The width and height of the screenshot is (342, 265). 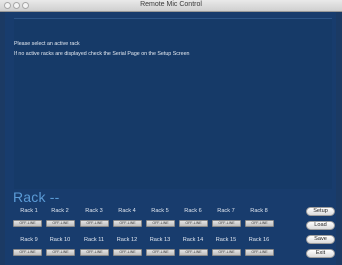 I want to click on exit-button: Exit, so click(x=320, y=253).